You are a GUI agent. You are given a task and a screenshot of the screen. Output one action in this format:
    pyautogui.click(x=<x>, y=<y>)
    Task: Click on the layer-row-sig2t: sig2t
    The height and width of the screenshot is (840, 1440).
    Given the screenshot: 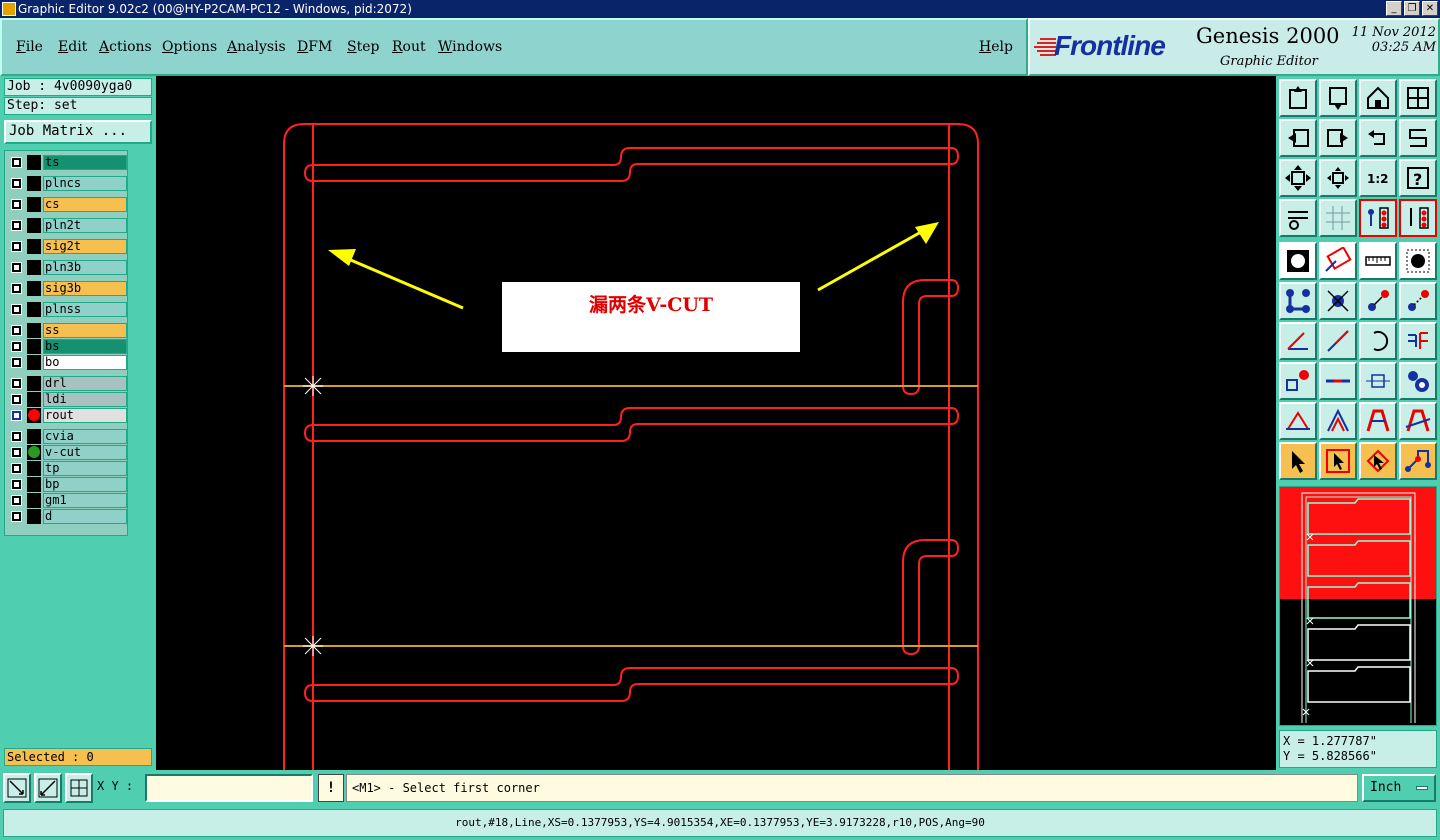 What is the action you would take?
    pyautogui.click(x=67, y=246)
    